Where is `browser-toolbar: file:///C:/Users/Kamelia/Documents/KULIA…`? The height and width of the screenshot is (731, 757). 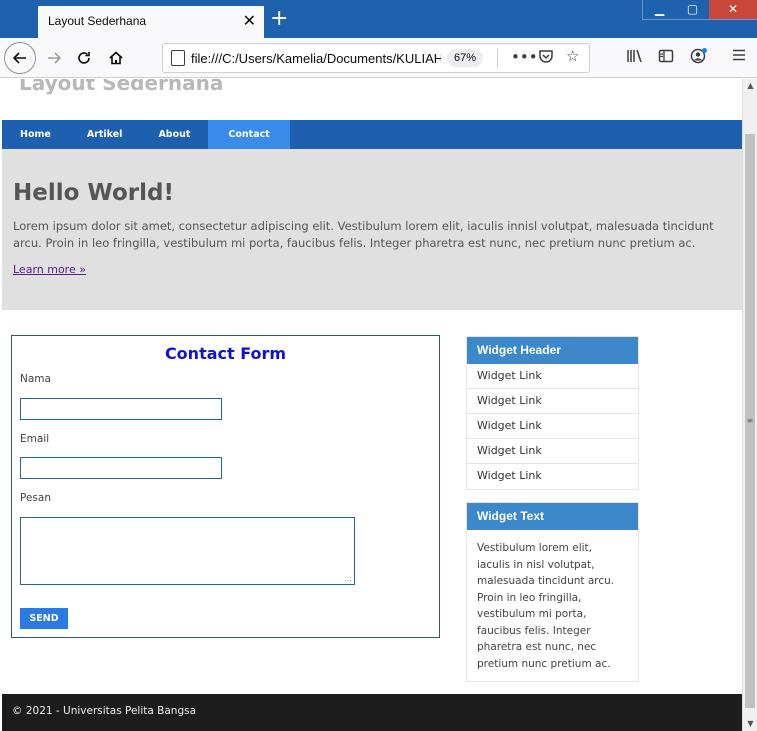 browser-toolbar: file:///C:/Users/Kamelia/Documents/KULIA… is located at coordinates (378, 58).